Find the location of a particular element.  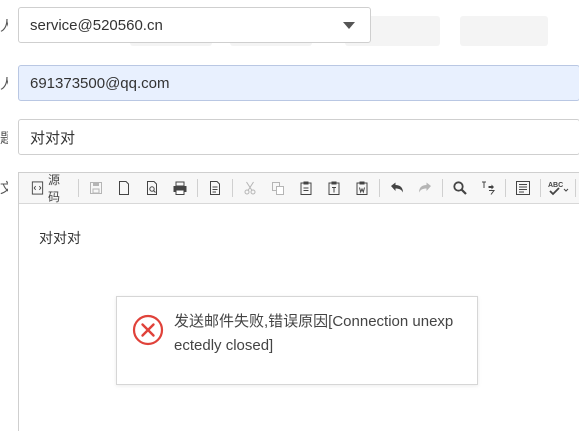

from-label: 人 is located at coordinates (4, 26).